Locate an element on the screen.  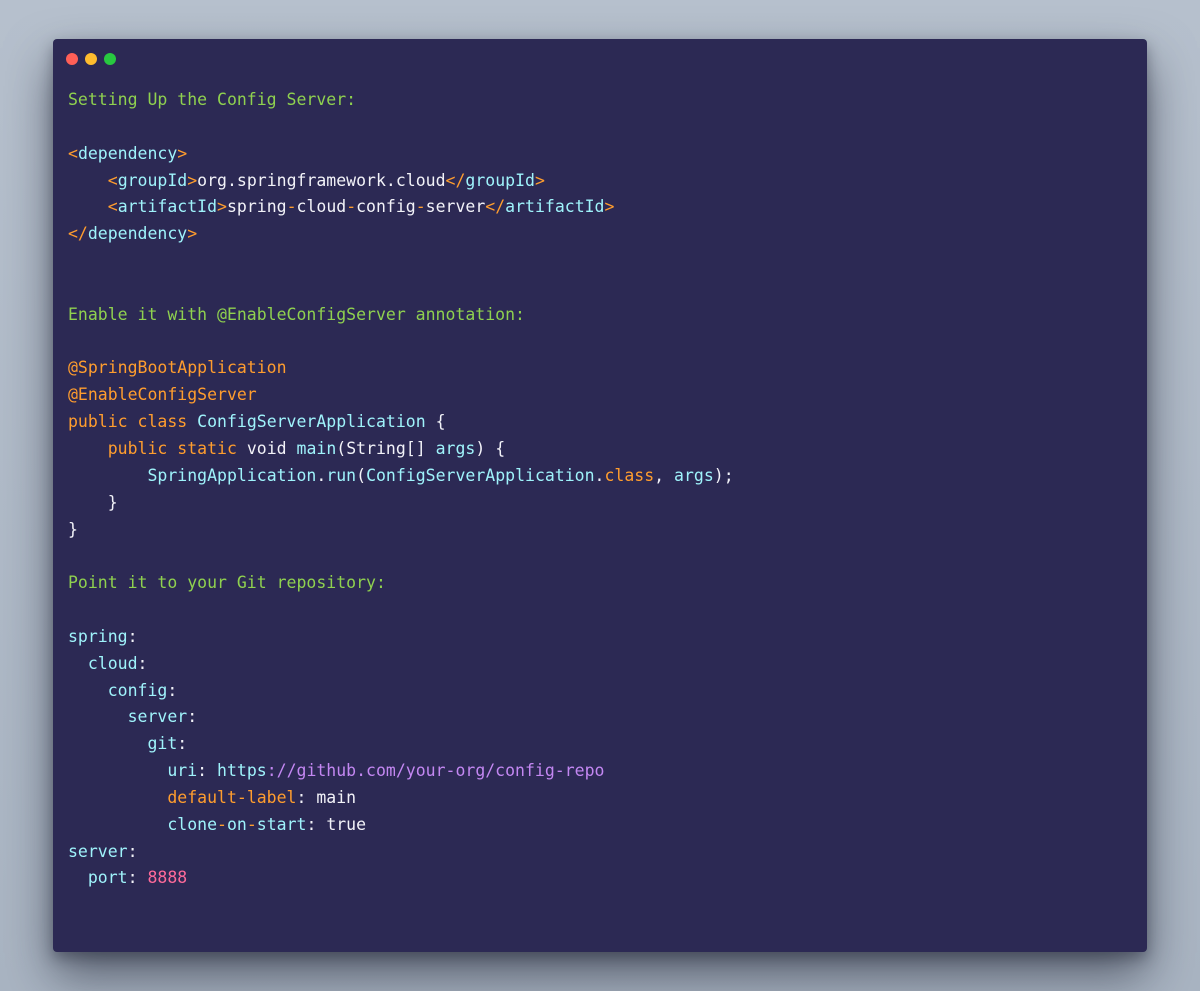
code-token: org.springframework.cloud is located at coordinates (321, 180).